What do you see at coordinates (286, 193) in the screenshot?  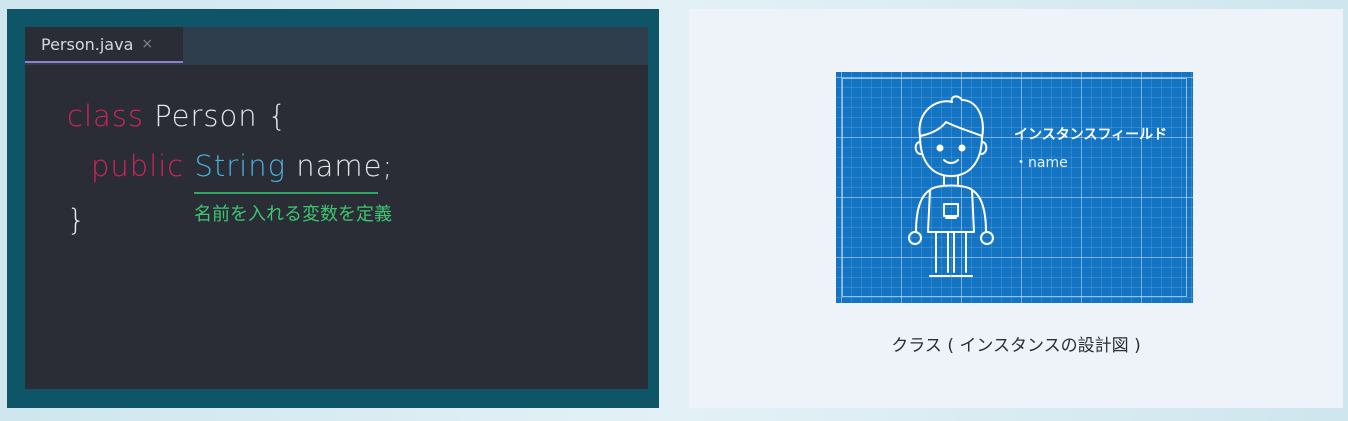 I see `annotation-underline` at bounding box center [286, 193].